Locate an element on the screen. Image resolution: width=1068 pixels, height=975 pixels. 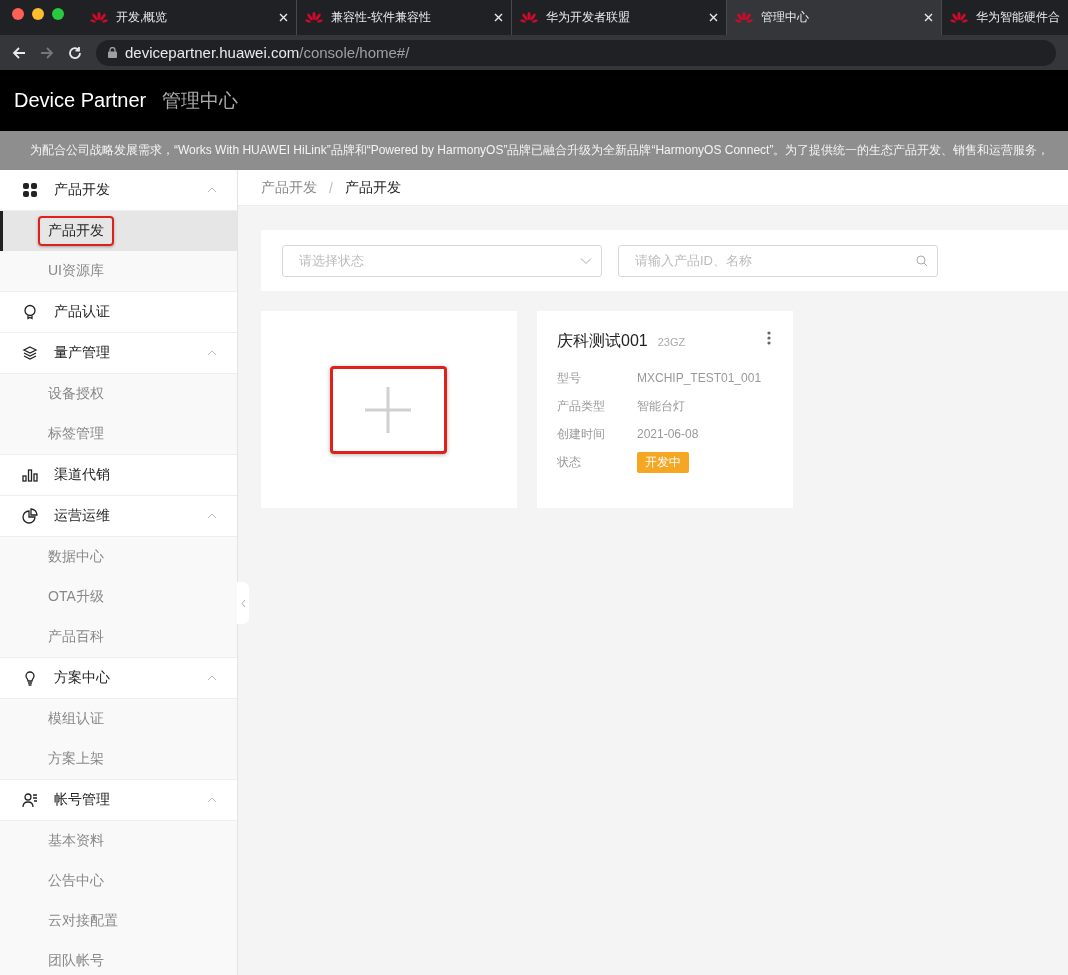
status-select: 请选择状态 is located at coordinates (442, 260).